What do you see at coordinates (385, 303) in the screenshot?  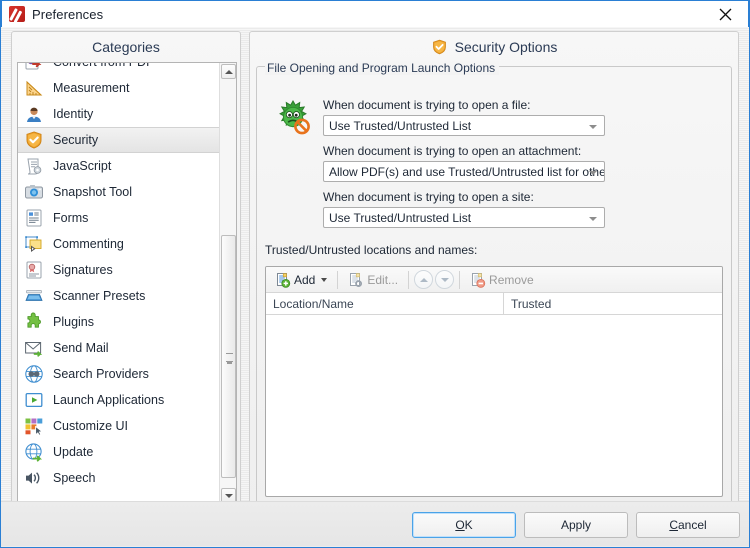 I see `column-header-location-name: Location/Name` at bounding box center [385, 303].